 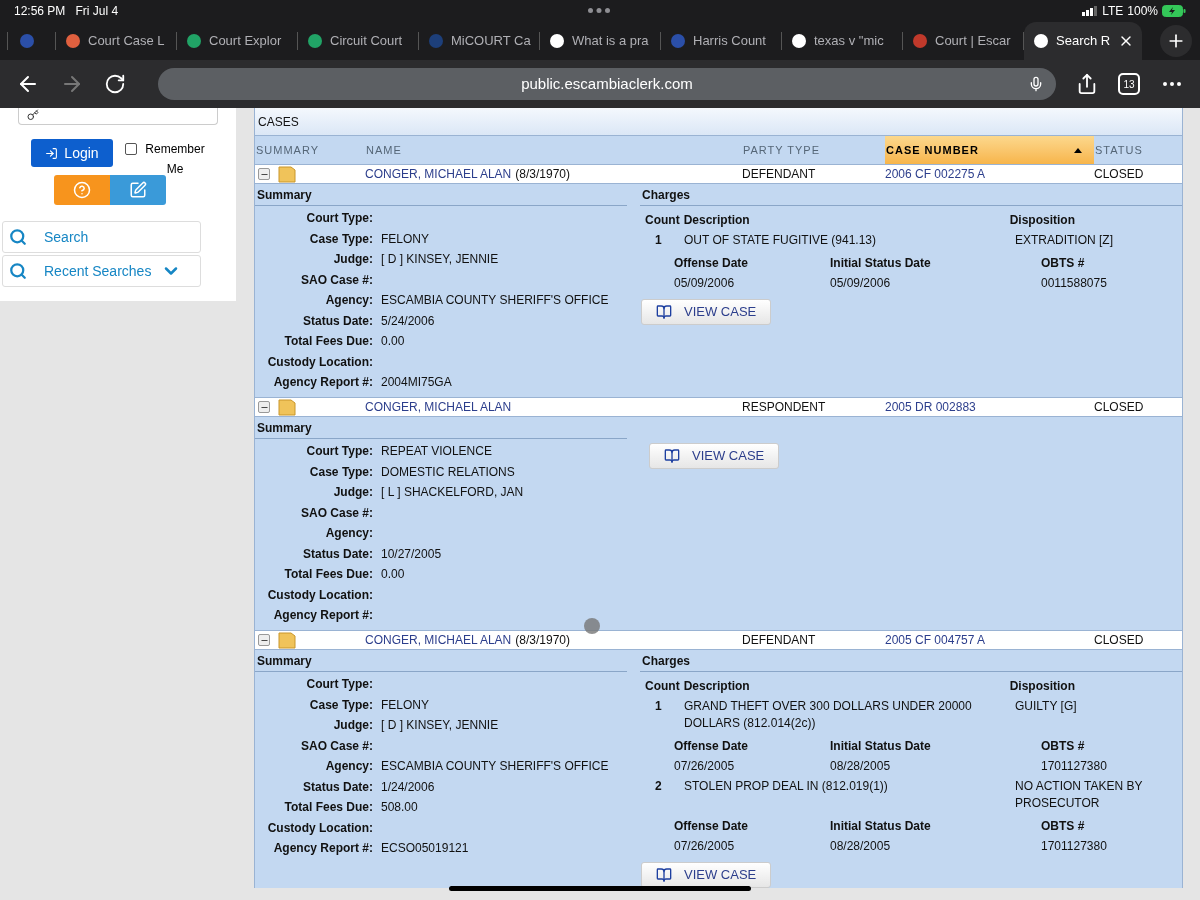 What do you see at coordinates (989, 407) in the screenshot?
I see `case-number-link: 2005 DR 002883` at bounding box center [989, 407].